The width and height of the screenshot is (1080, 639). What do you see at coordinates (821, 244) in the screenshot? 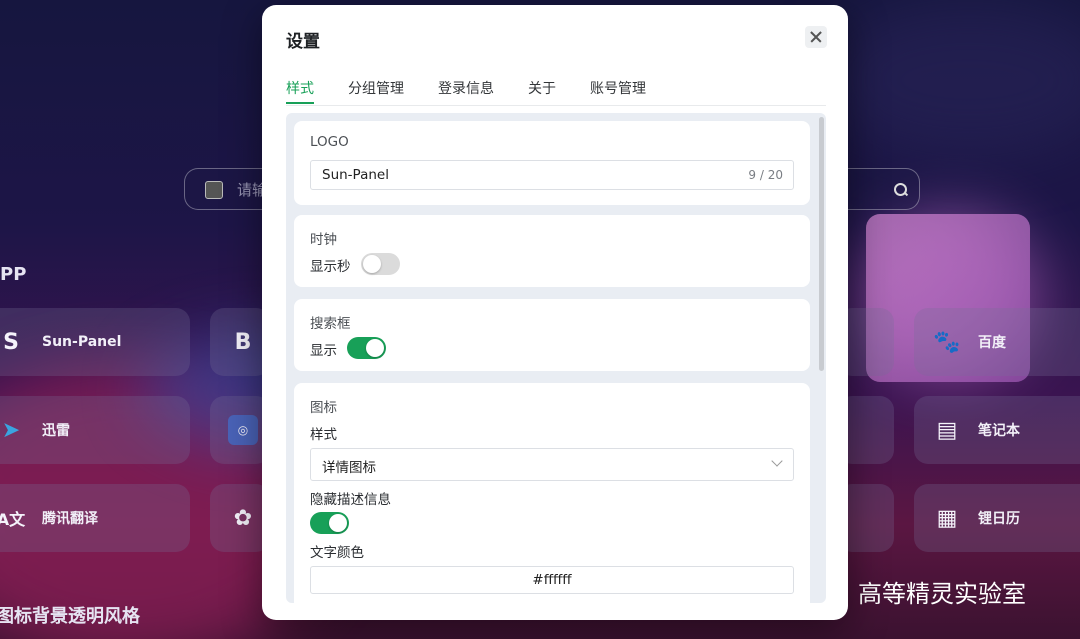
I see `scrollbar` at bounding box center [821, 244].